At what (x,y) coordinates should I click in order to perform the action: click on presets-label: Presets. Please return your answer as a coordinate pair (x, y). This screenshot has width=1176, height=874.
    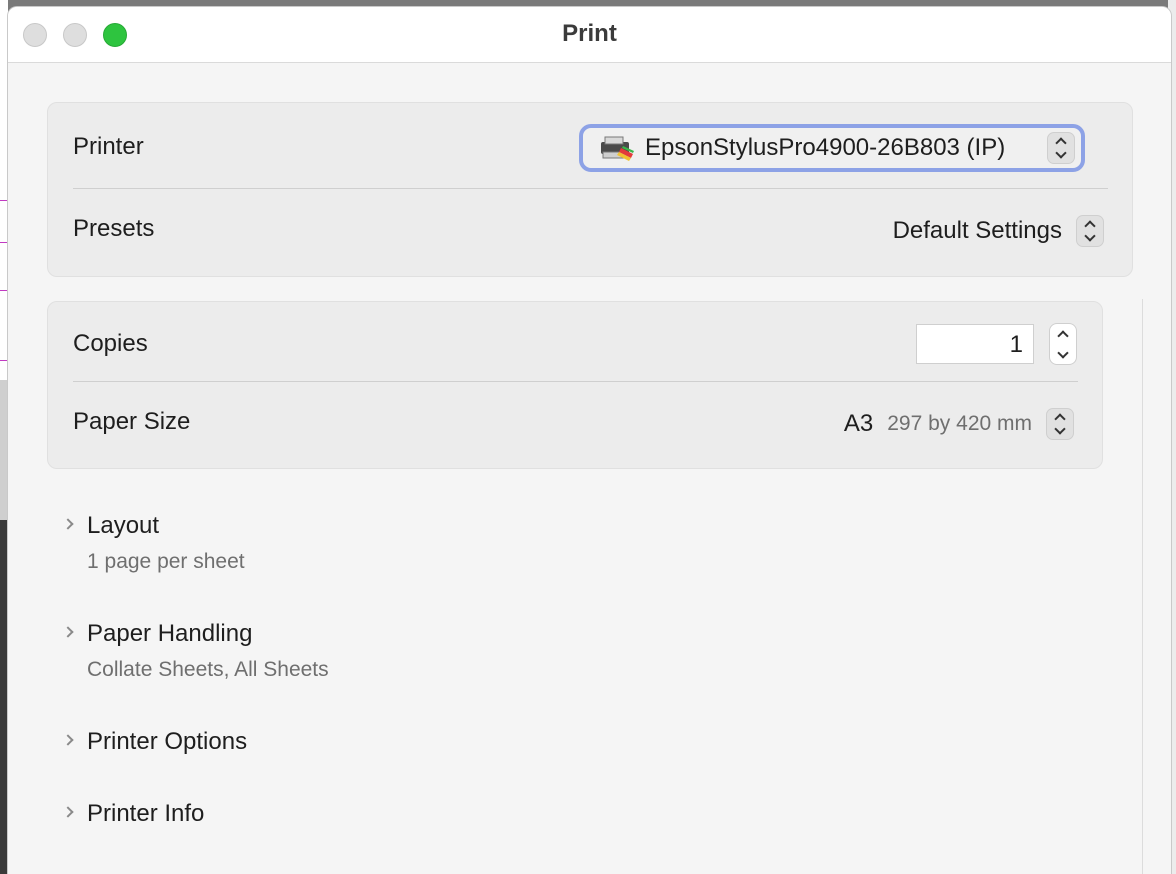
    Looking at the image, I should click on (114, 228).